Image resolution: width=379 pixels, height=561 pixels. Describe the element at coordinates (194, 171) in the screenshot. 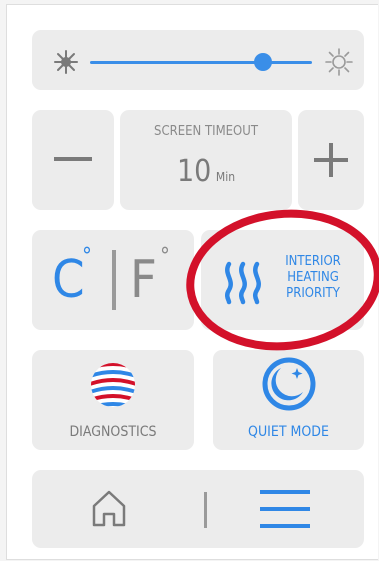

I see `screen-timeout-value: 10` at that location.